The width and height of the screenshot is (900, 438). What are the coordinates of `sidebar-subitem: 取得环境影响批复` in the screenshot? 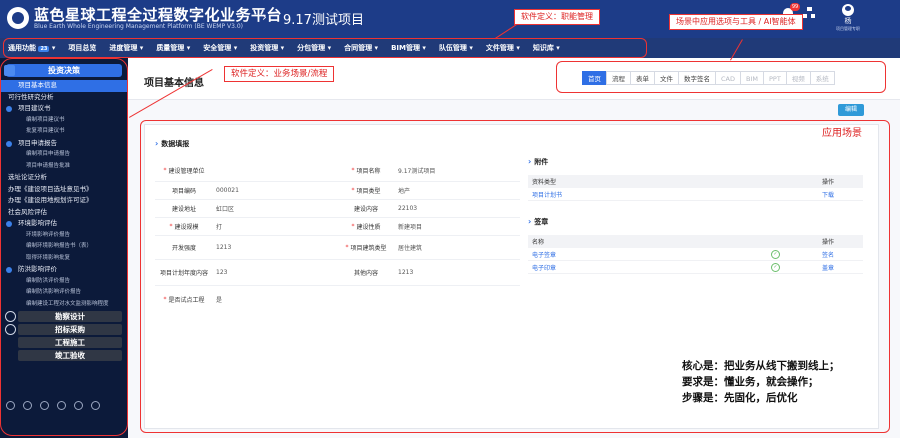 It's located at (64, 259).